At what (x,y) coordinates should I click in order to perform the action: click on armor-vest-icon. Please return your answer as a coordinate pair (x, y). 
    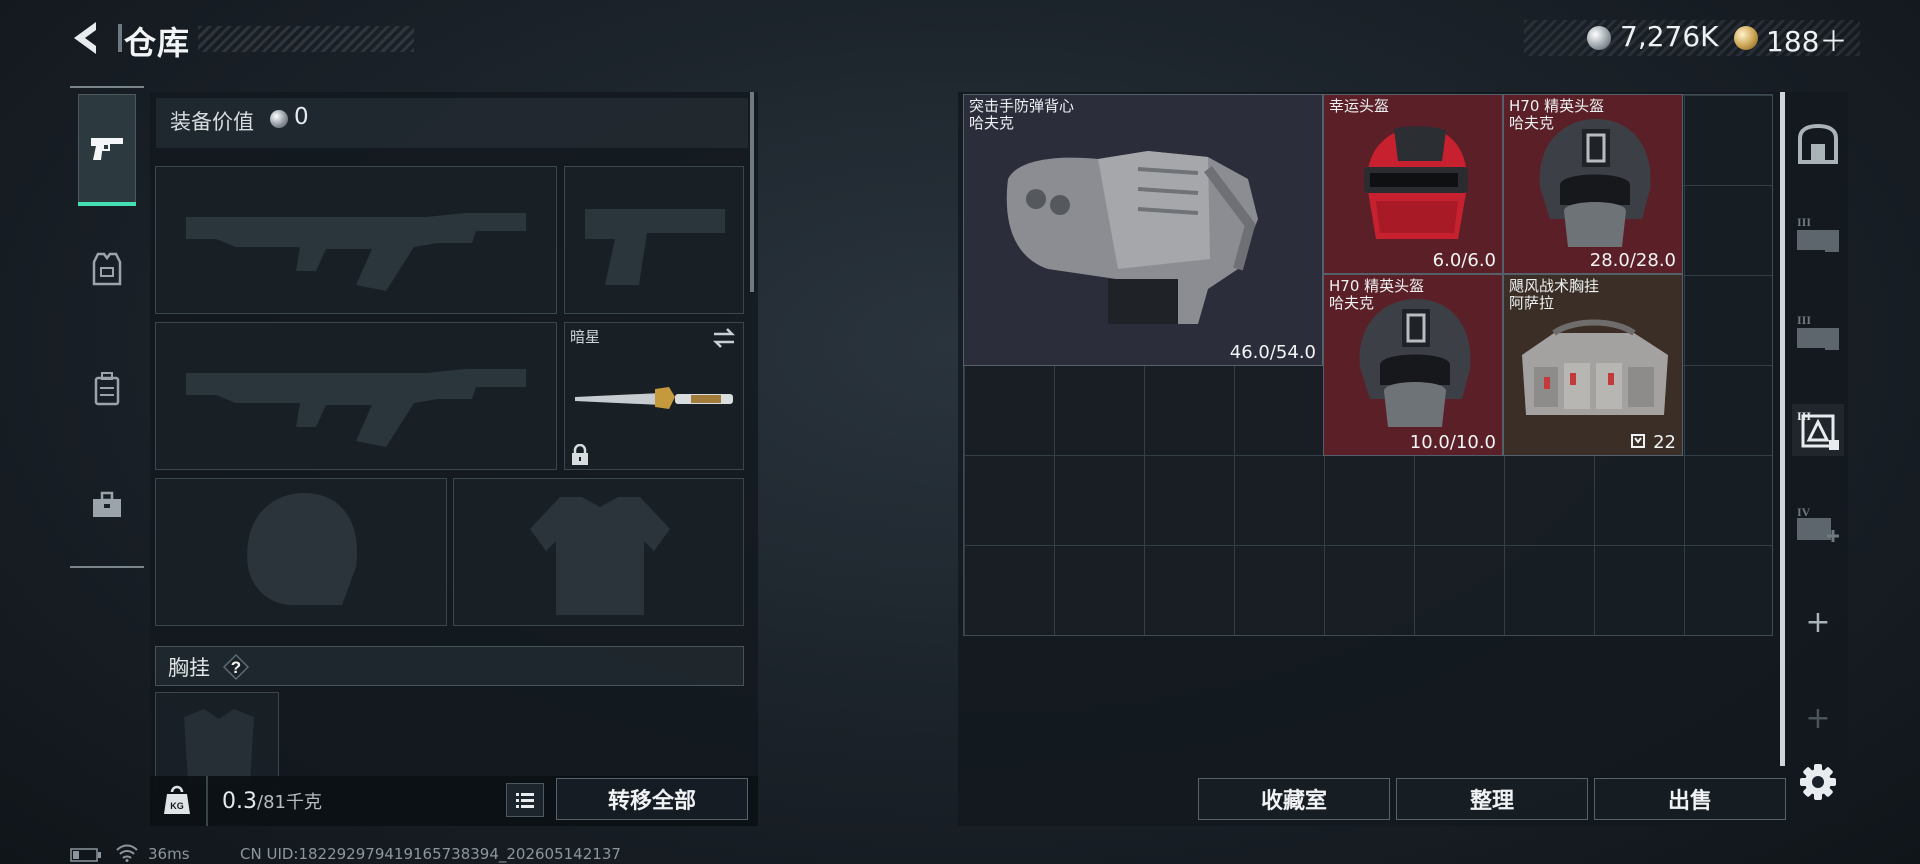
    Looking at the image, I should click on (107, 269).